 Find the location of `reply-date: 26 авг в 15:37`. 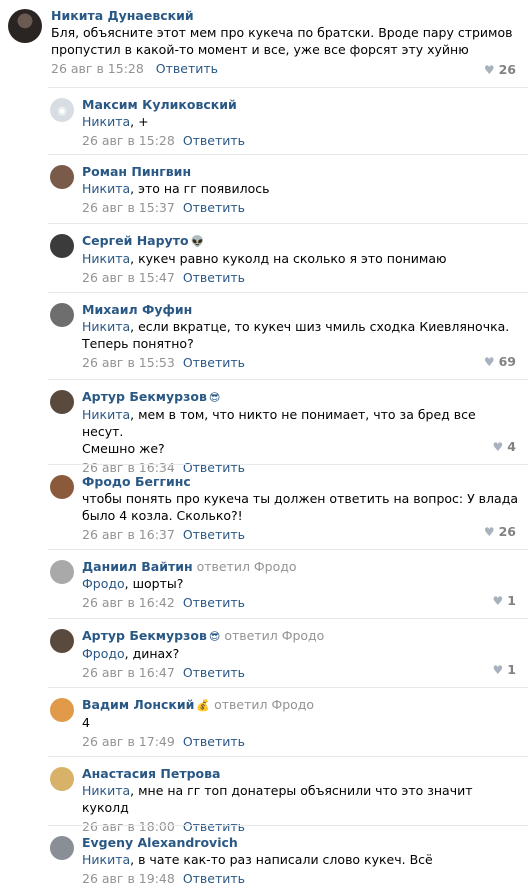

reply-date: 26 авг в 15:37 is located at coordinates (128, 207).